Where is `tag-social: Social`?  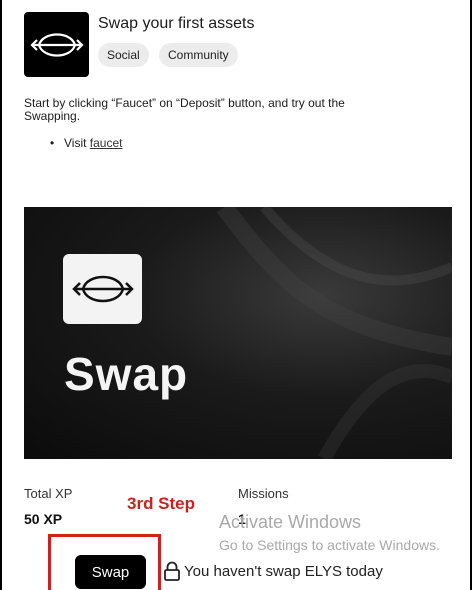 tag-social: Social is located at coordinates (123, 55).